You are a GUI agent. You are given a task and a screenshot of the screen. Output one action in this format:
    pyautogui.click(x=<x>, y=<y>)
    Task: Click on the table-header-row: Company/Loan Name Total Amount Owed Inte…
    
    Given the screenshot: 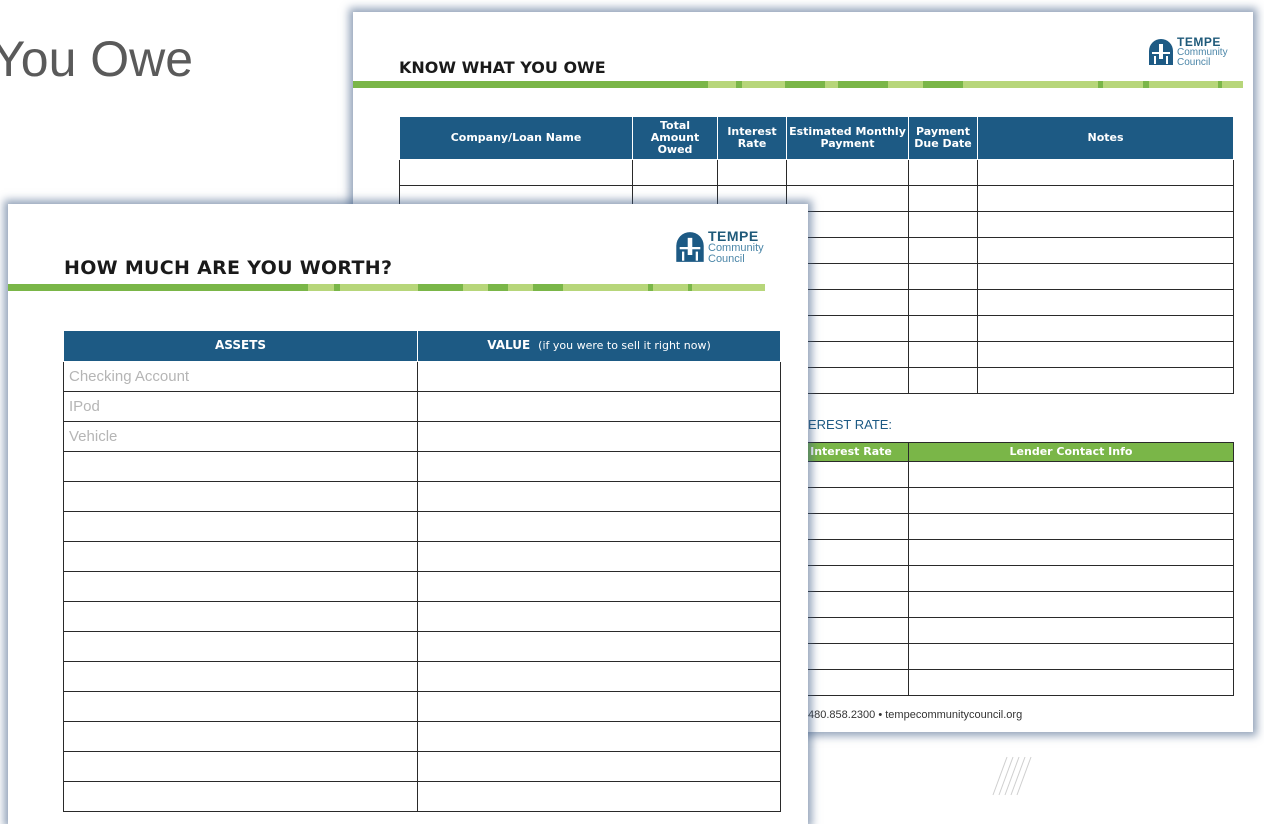 What is the action you would take?
    pyautogui.click(x=816, y=138)
    